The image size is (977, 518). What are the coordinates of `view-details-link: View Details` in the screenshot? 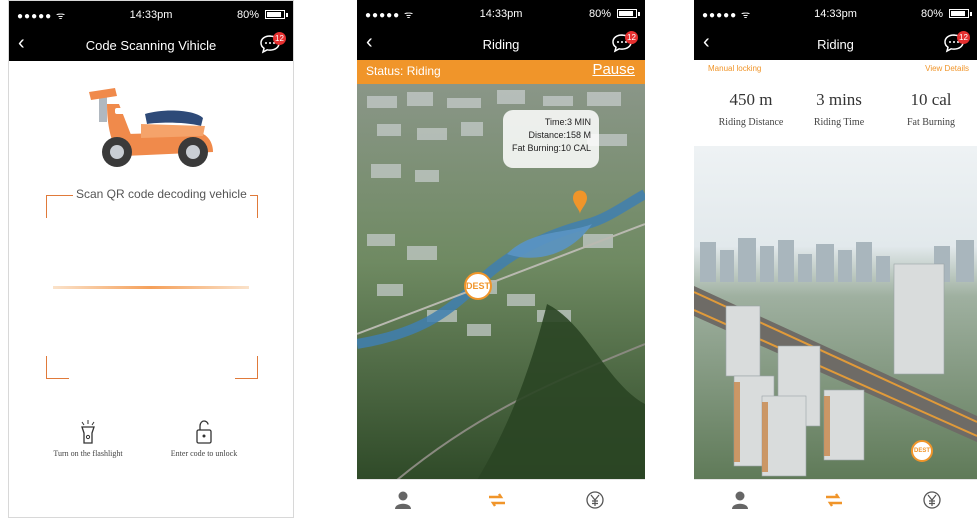 It's located at (947, 68).